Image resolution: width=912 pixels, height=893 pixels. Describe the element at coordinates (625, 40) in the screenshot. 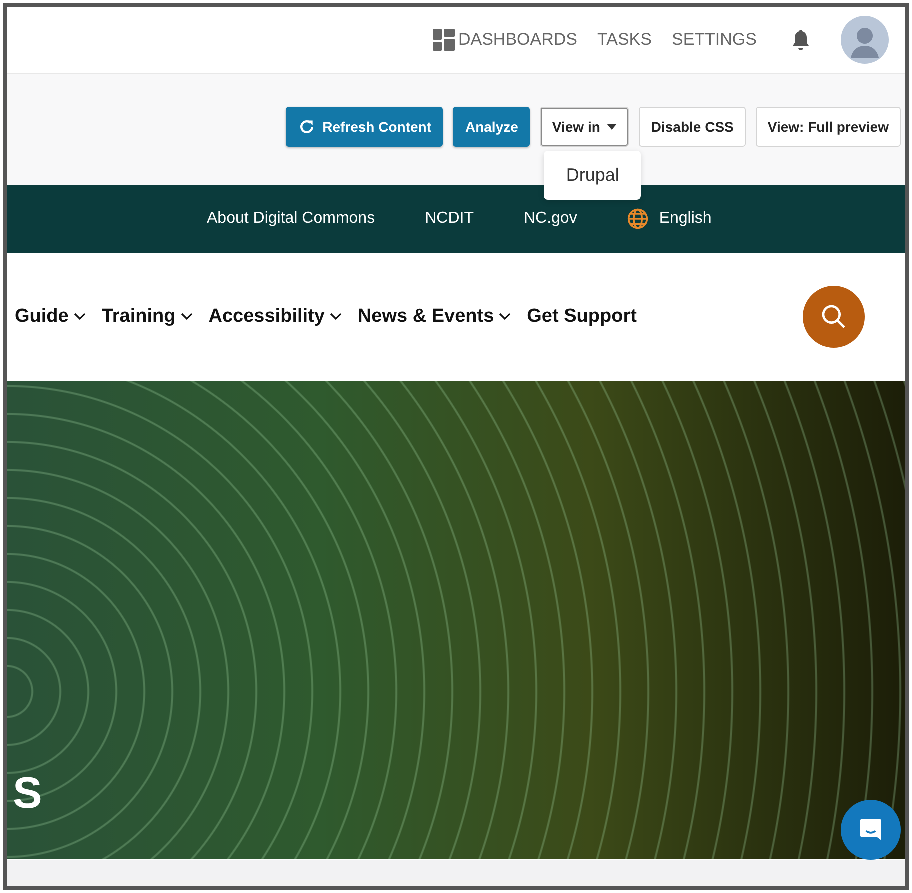

I see `header-link: TASKS` at that location.